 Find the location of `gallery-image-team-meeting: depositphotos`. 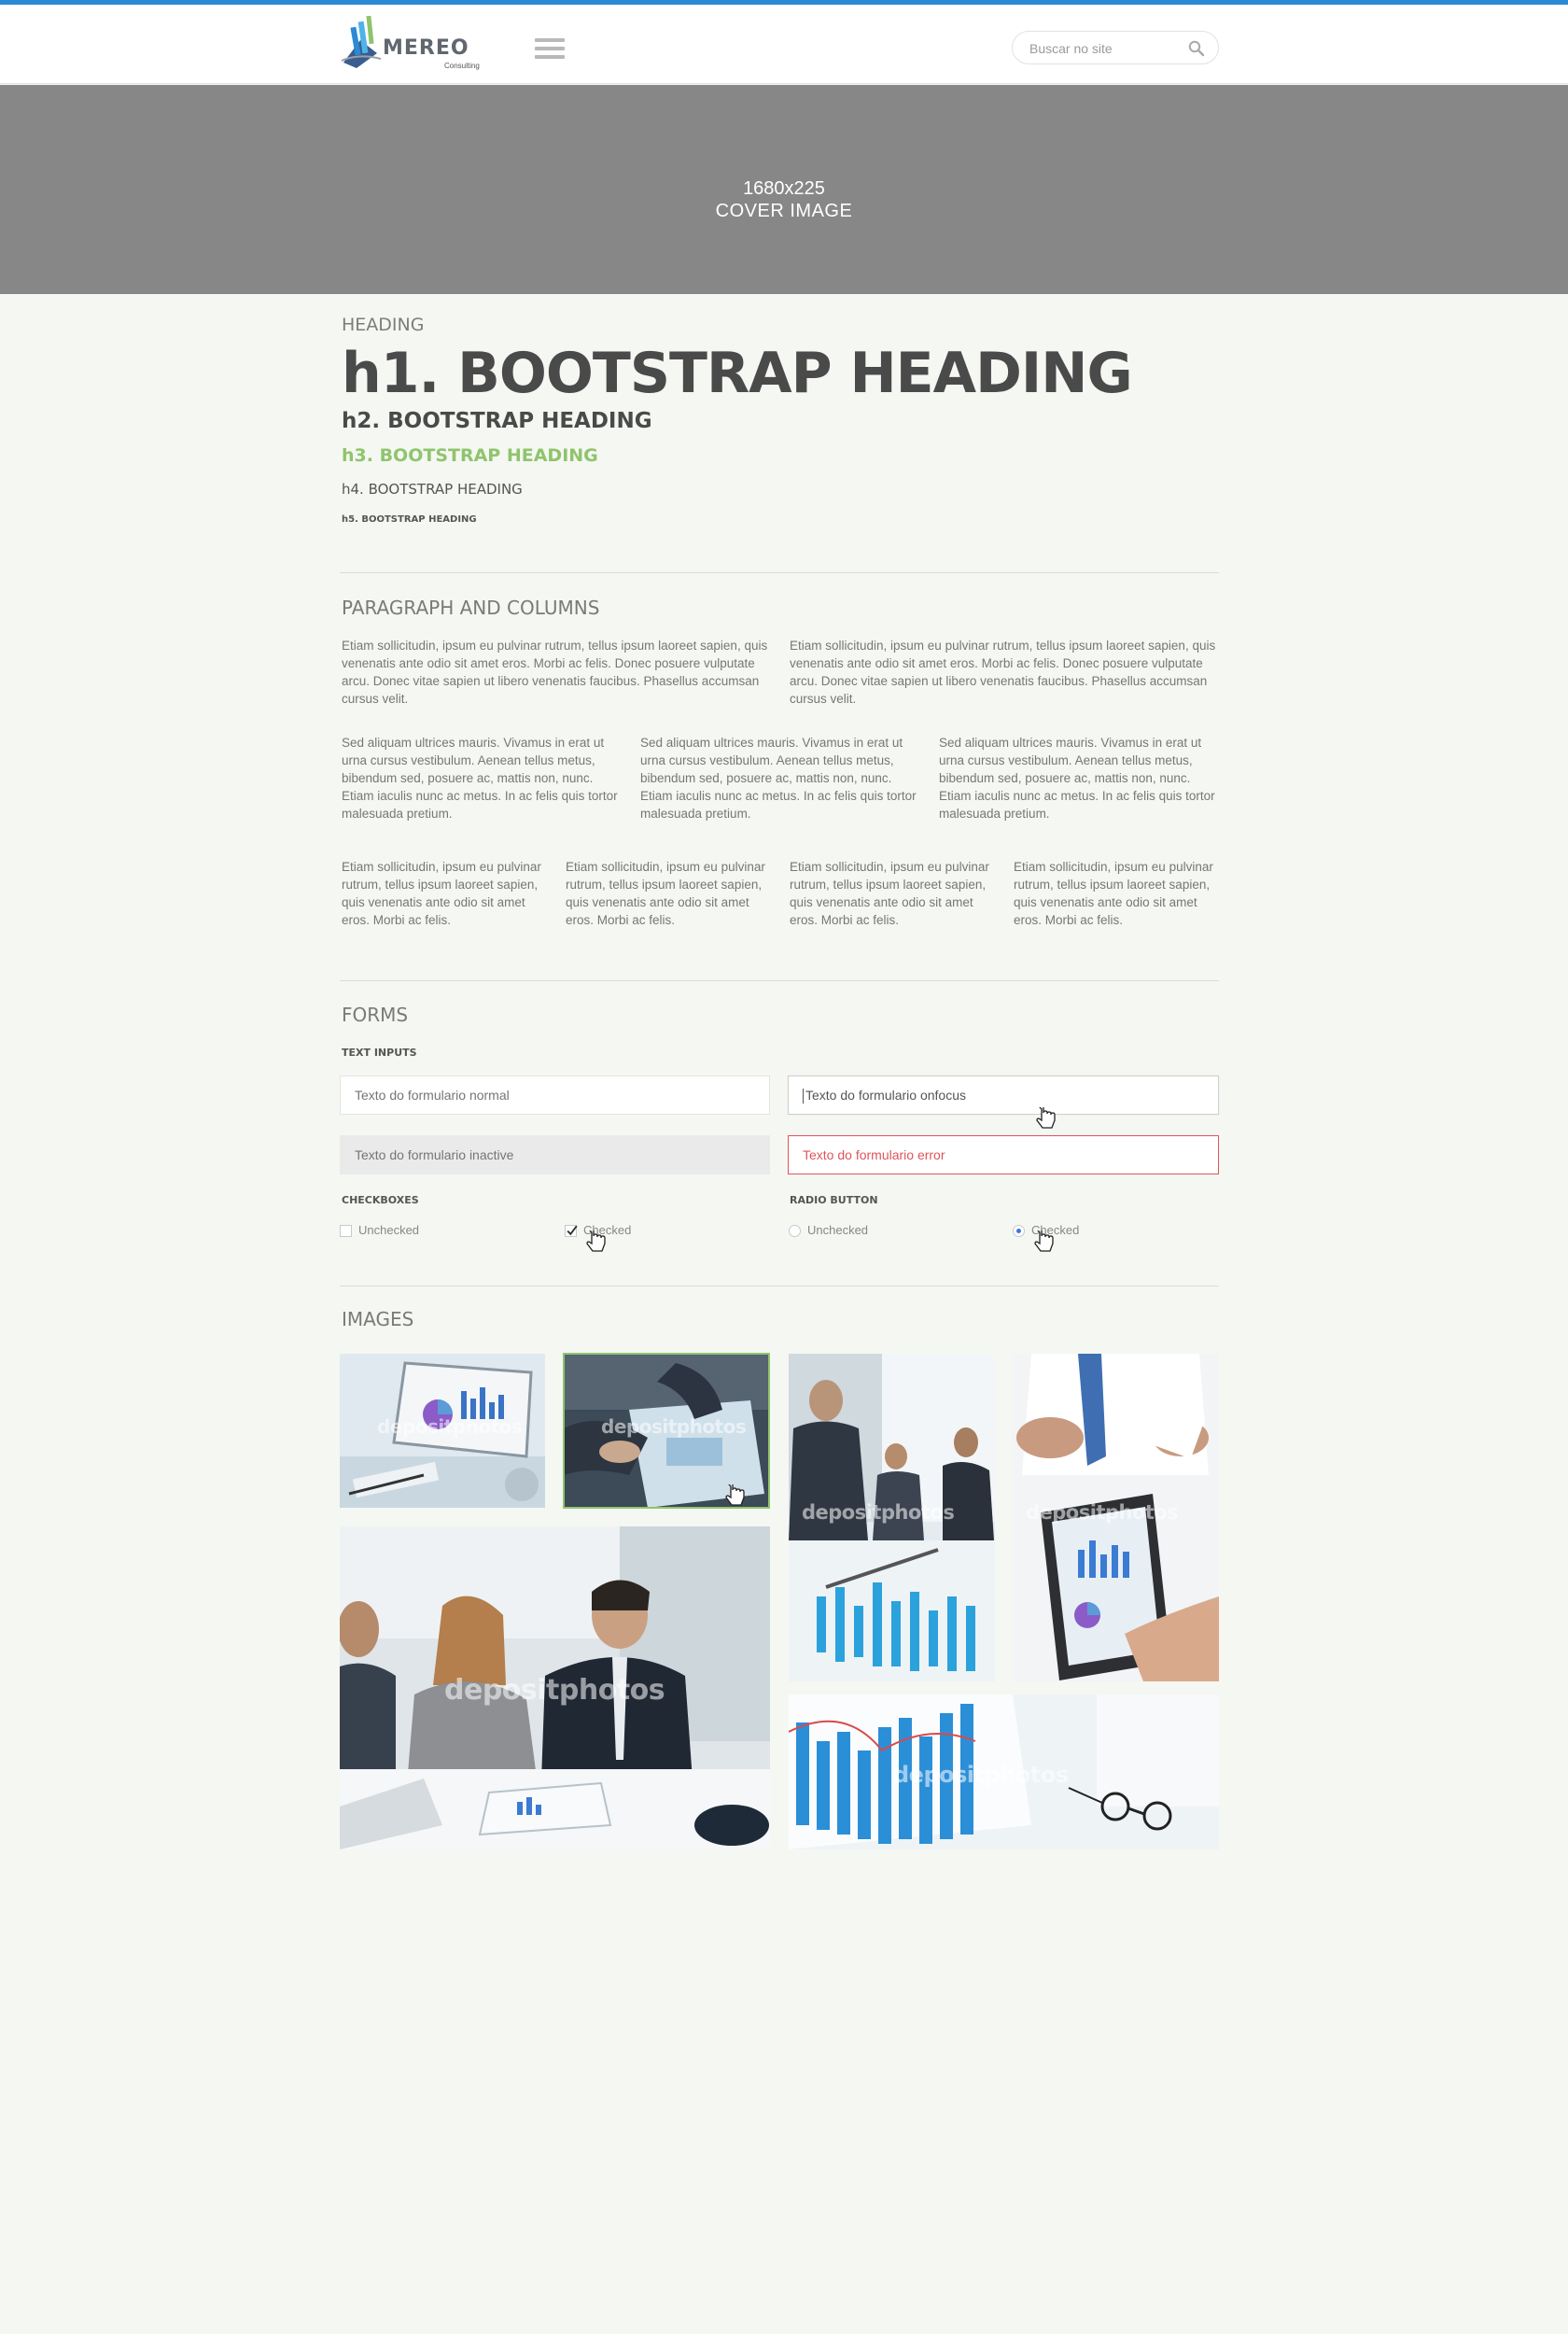

gallery-image-team-meeting: depositphotos is located at coordinates (555, 1687).